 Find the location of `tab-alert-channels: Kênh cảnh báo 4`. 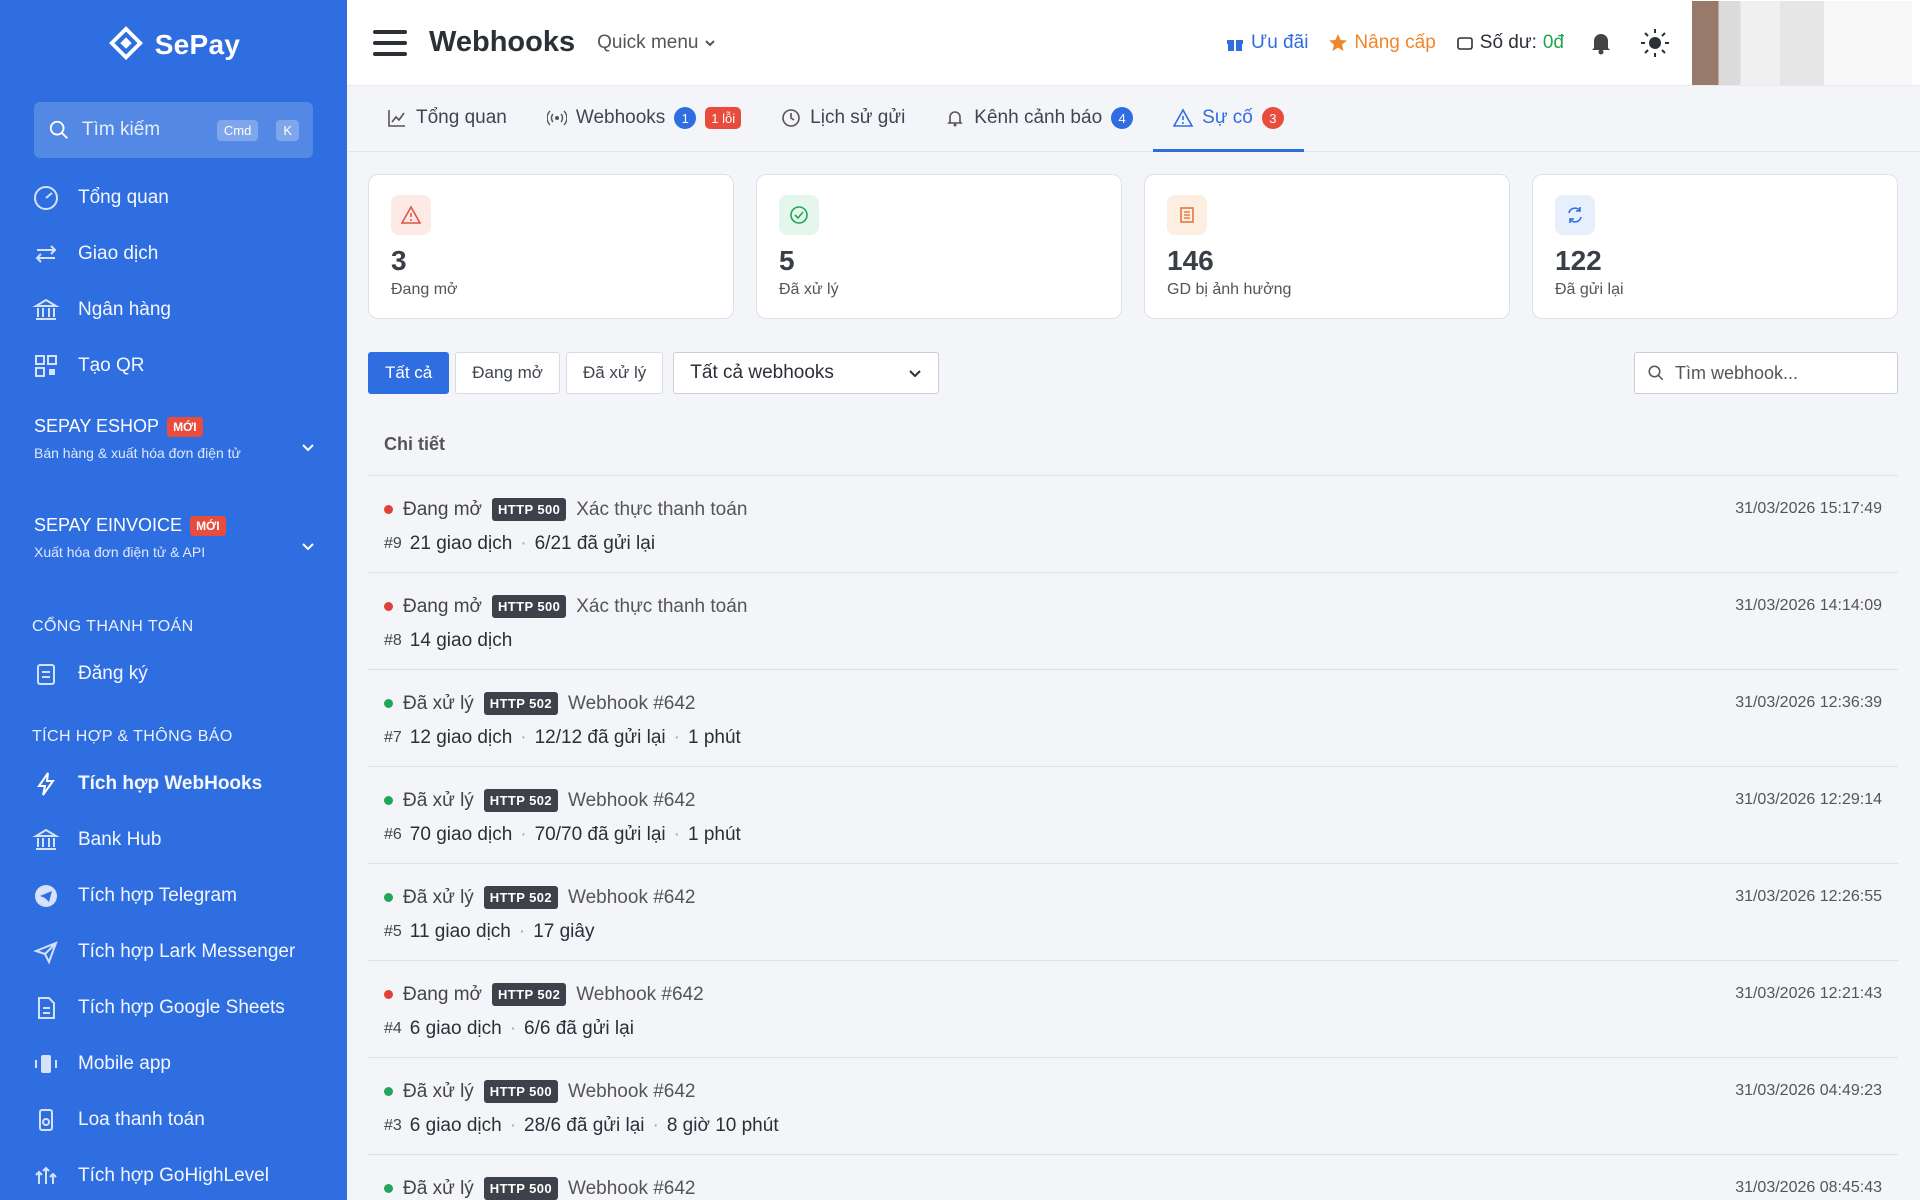

tab-alert-channels: Kênh cảnh báo 4 is located at coordinates (1039, 118).